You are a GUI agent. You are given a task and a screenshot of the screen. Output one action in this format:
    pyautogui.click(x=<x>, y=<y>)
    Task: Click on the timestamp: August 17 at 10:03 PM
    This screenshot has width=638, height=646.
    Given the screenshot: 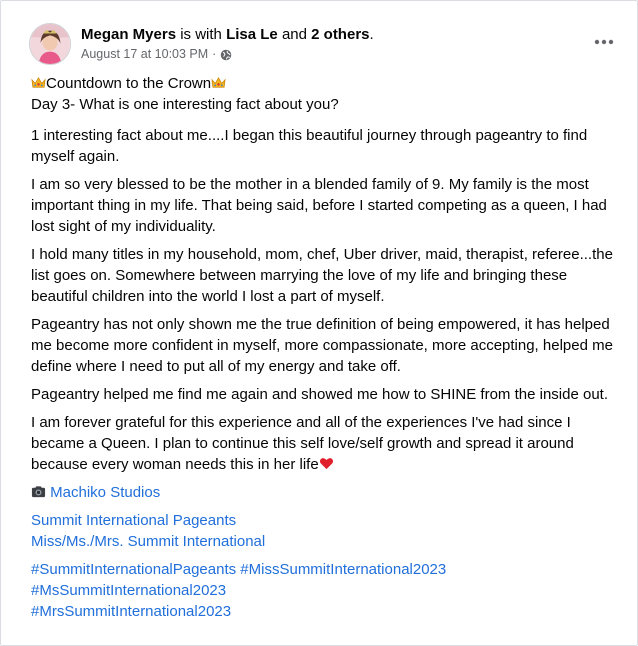 What is the action you would take?
    pyautogui.click(x=144, y=54)
    